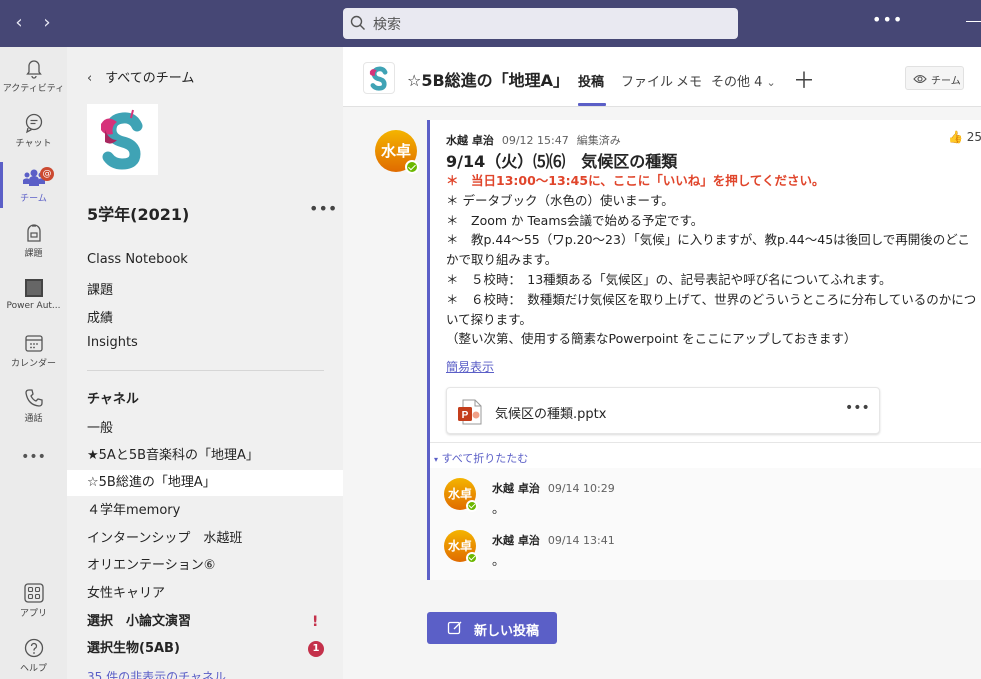 The width and height of the screenshot is (981, 679). Describe the element at coordinates (100, 316) in the screenshot. I see `grades-link: 成績` at that location.